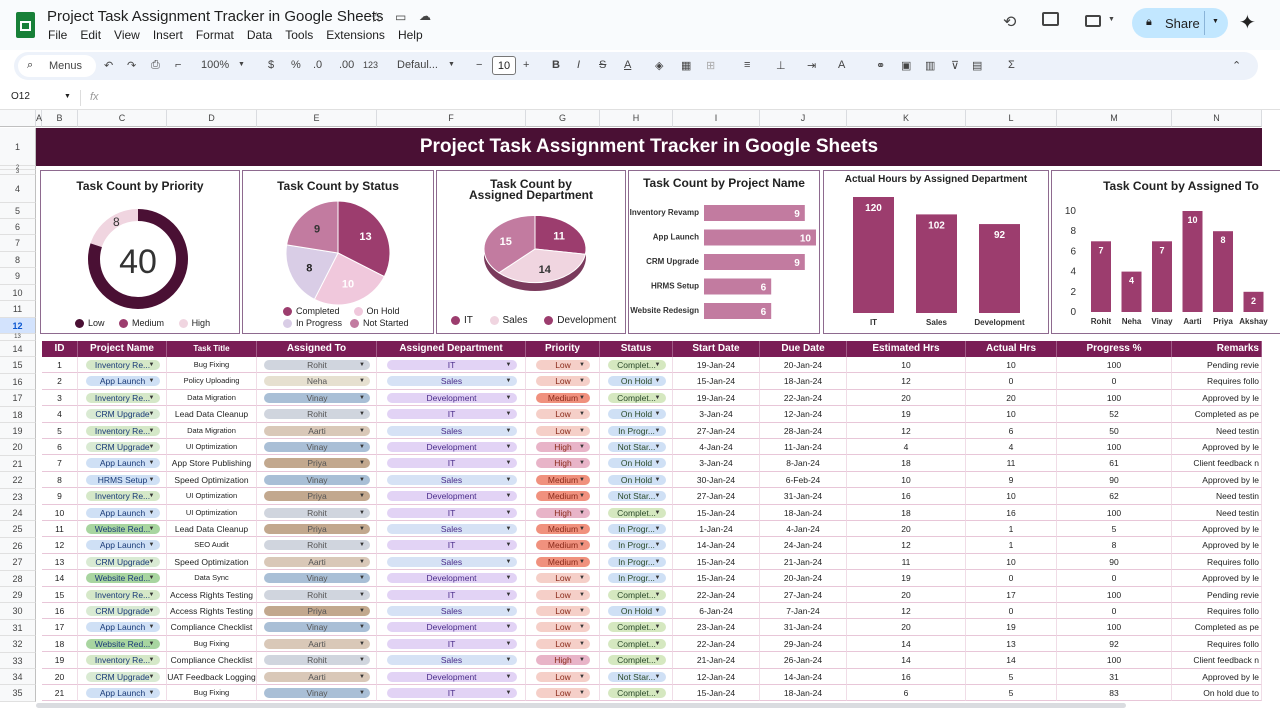 The image size is (1280, 710). I want to click on table-cell: UI Optimization, so click(212, 447).